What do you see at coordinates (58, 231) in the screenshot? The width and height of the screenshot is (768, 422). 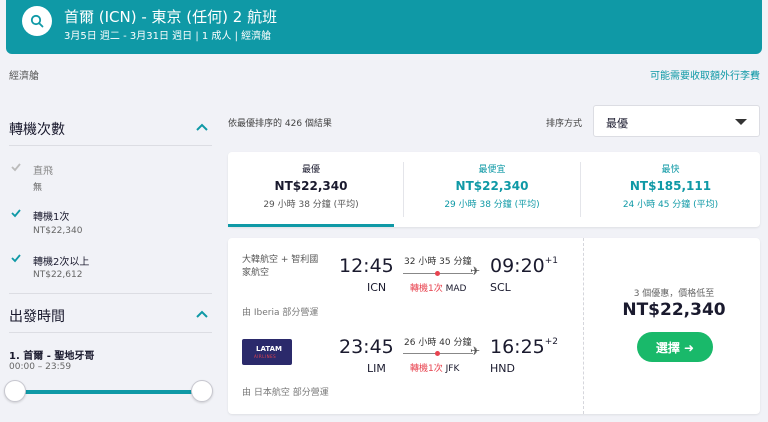 I see `one-stop-price: NT$22,340` at bounding box center [58, 231].